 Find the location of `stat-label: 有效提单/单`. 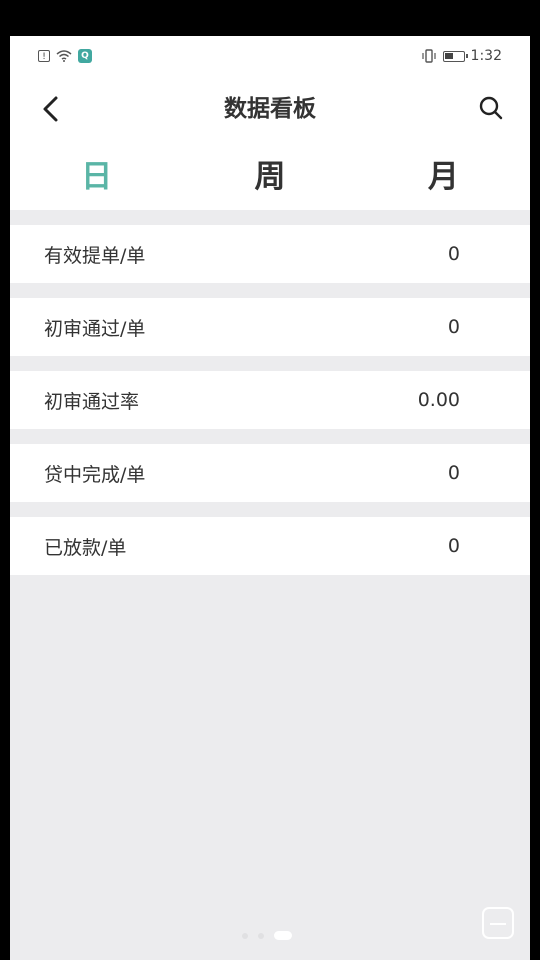

stat-label: 有效提单/单 is located at coordinates (95, 255).